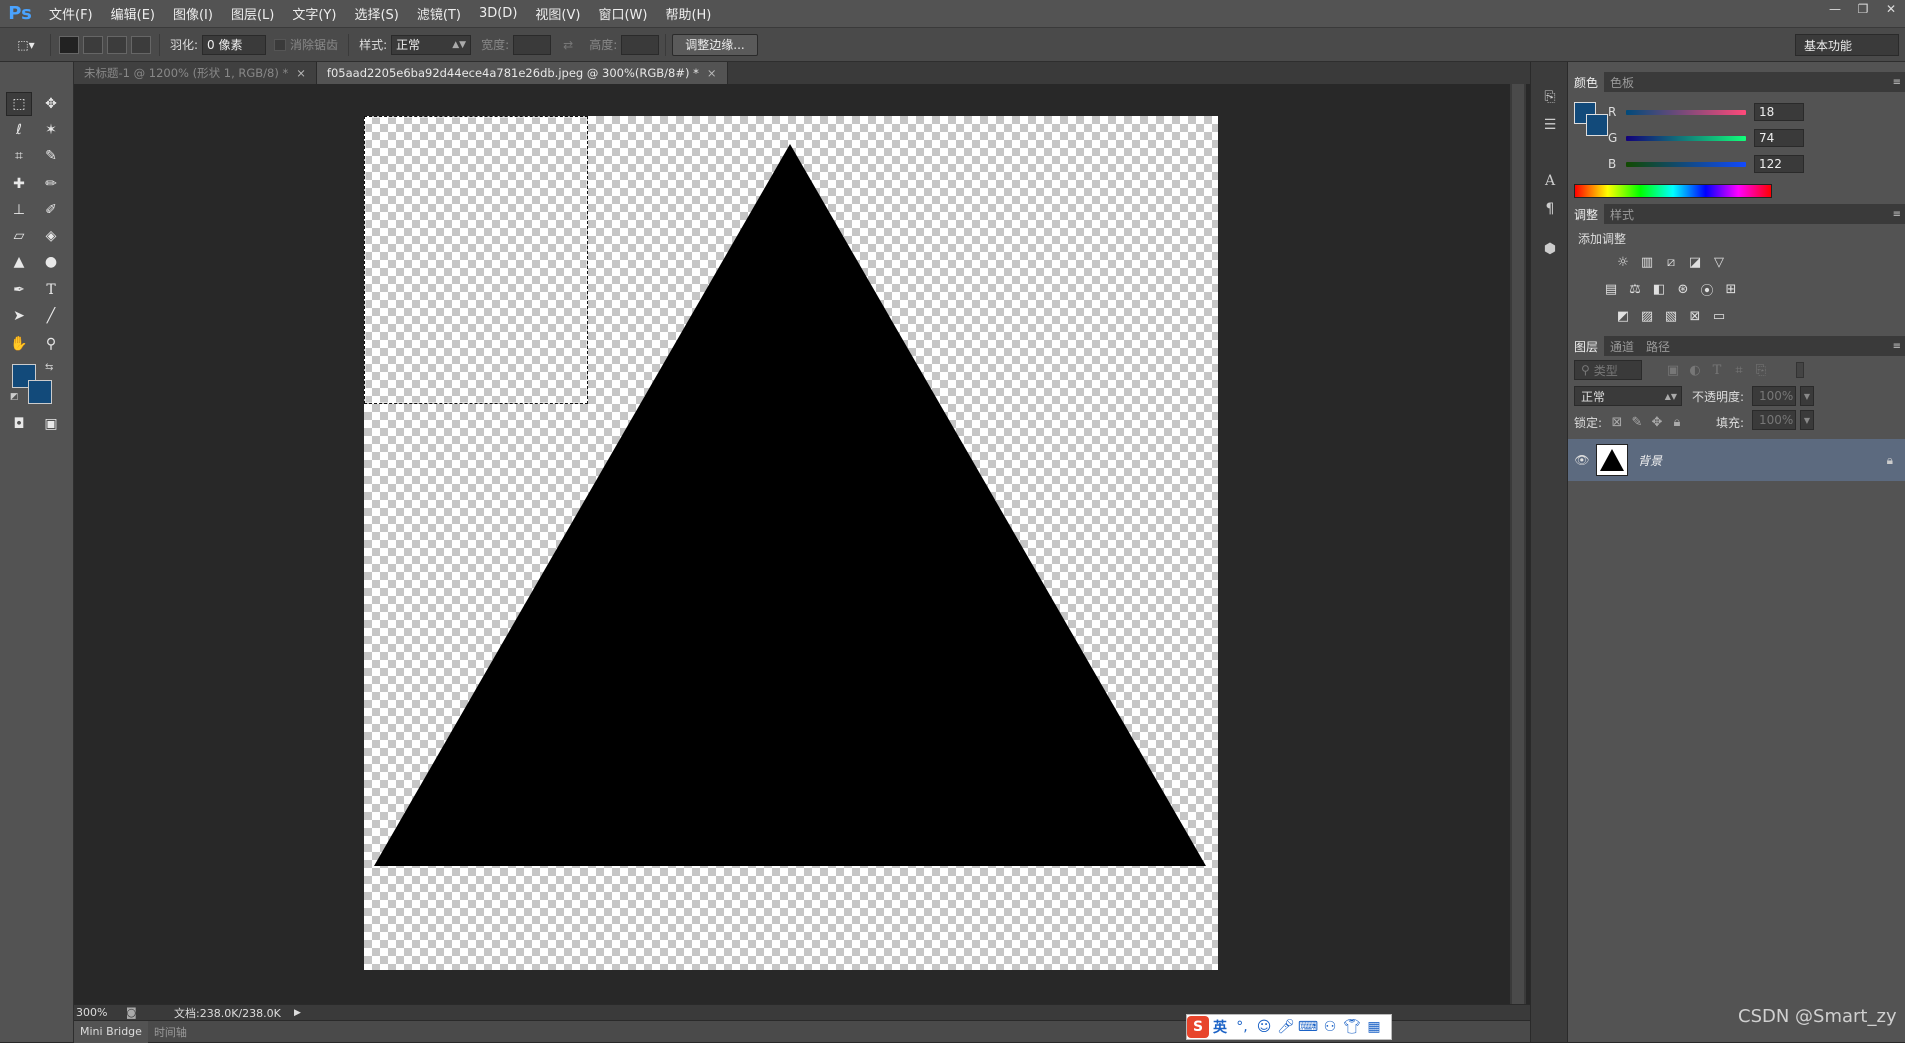 Image resolution: width=1905 pixels, height=1043 pixels. Describe the element at coordinates (1597, 125) in the screenshot. I see `color-panel-background-swatch` at that location.